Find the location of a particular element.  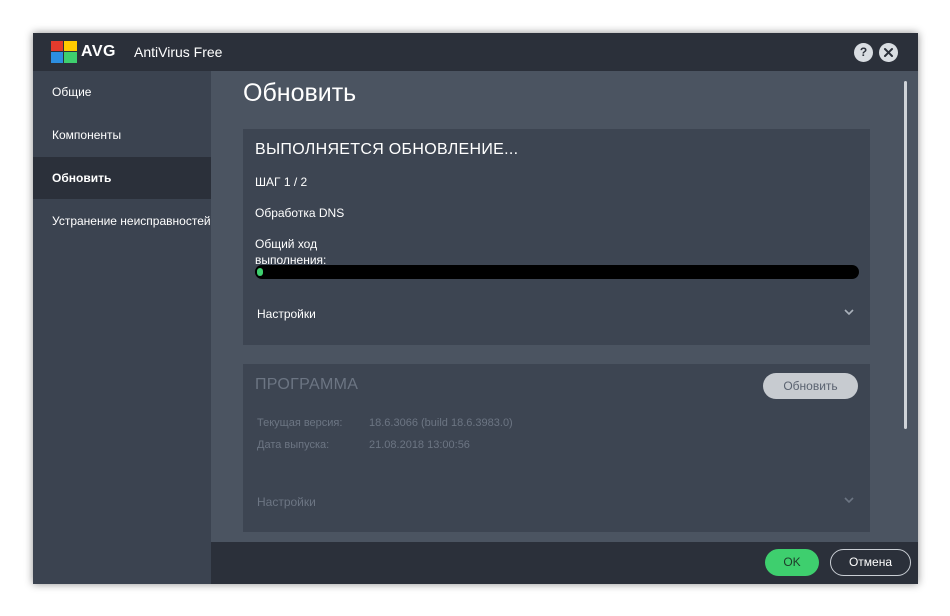

cancel-button: Отмена is located at coordinates (870, 562).